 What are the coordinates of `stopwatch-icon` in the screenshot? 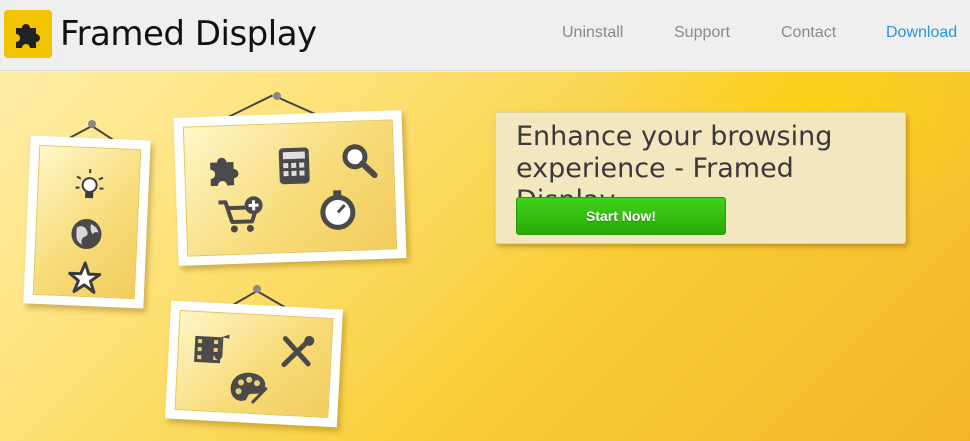 It's located at (338, 210).